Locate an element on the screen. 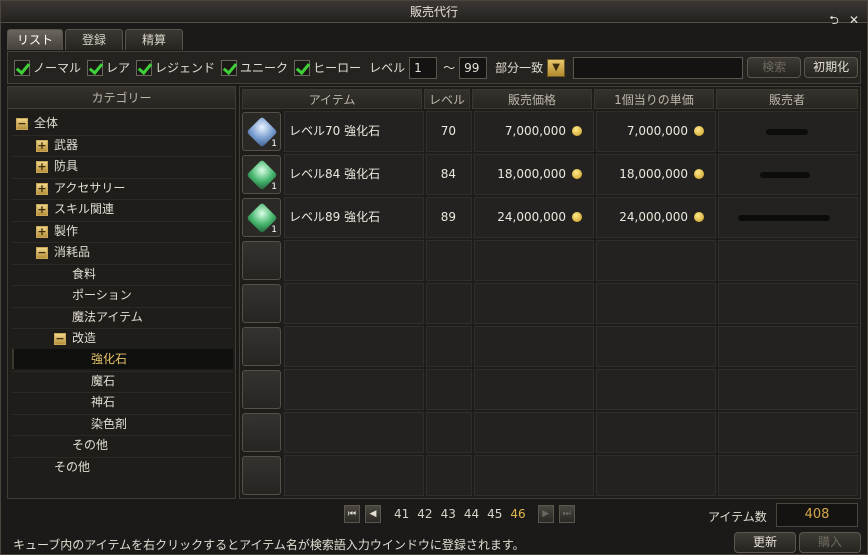 This screenshot has height=555, width=868. item-unit-price: 24,000,000 is located at coordinates (653, 217).